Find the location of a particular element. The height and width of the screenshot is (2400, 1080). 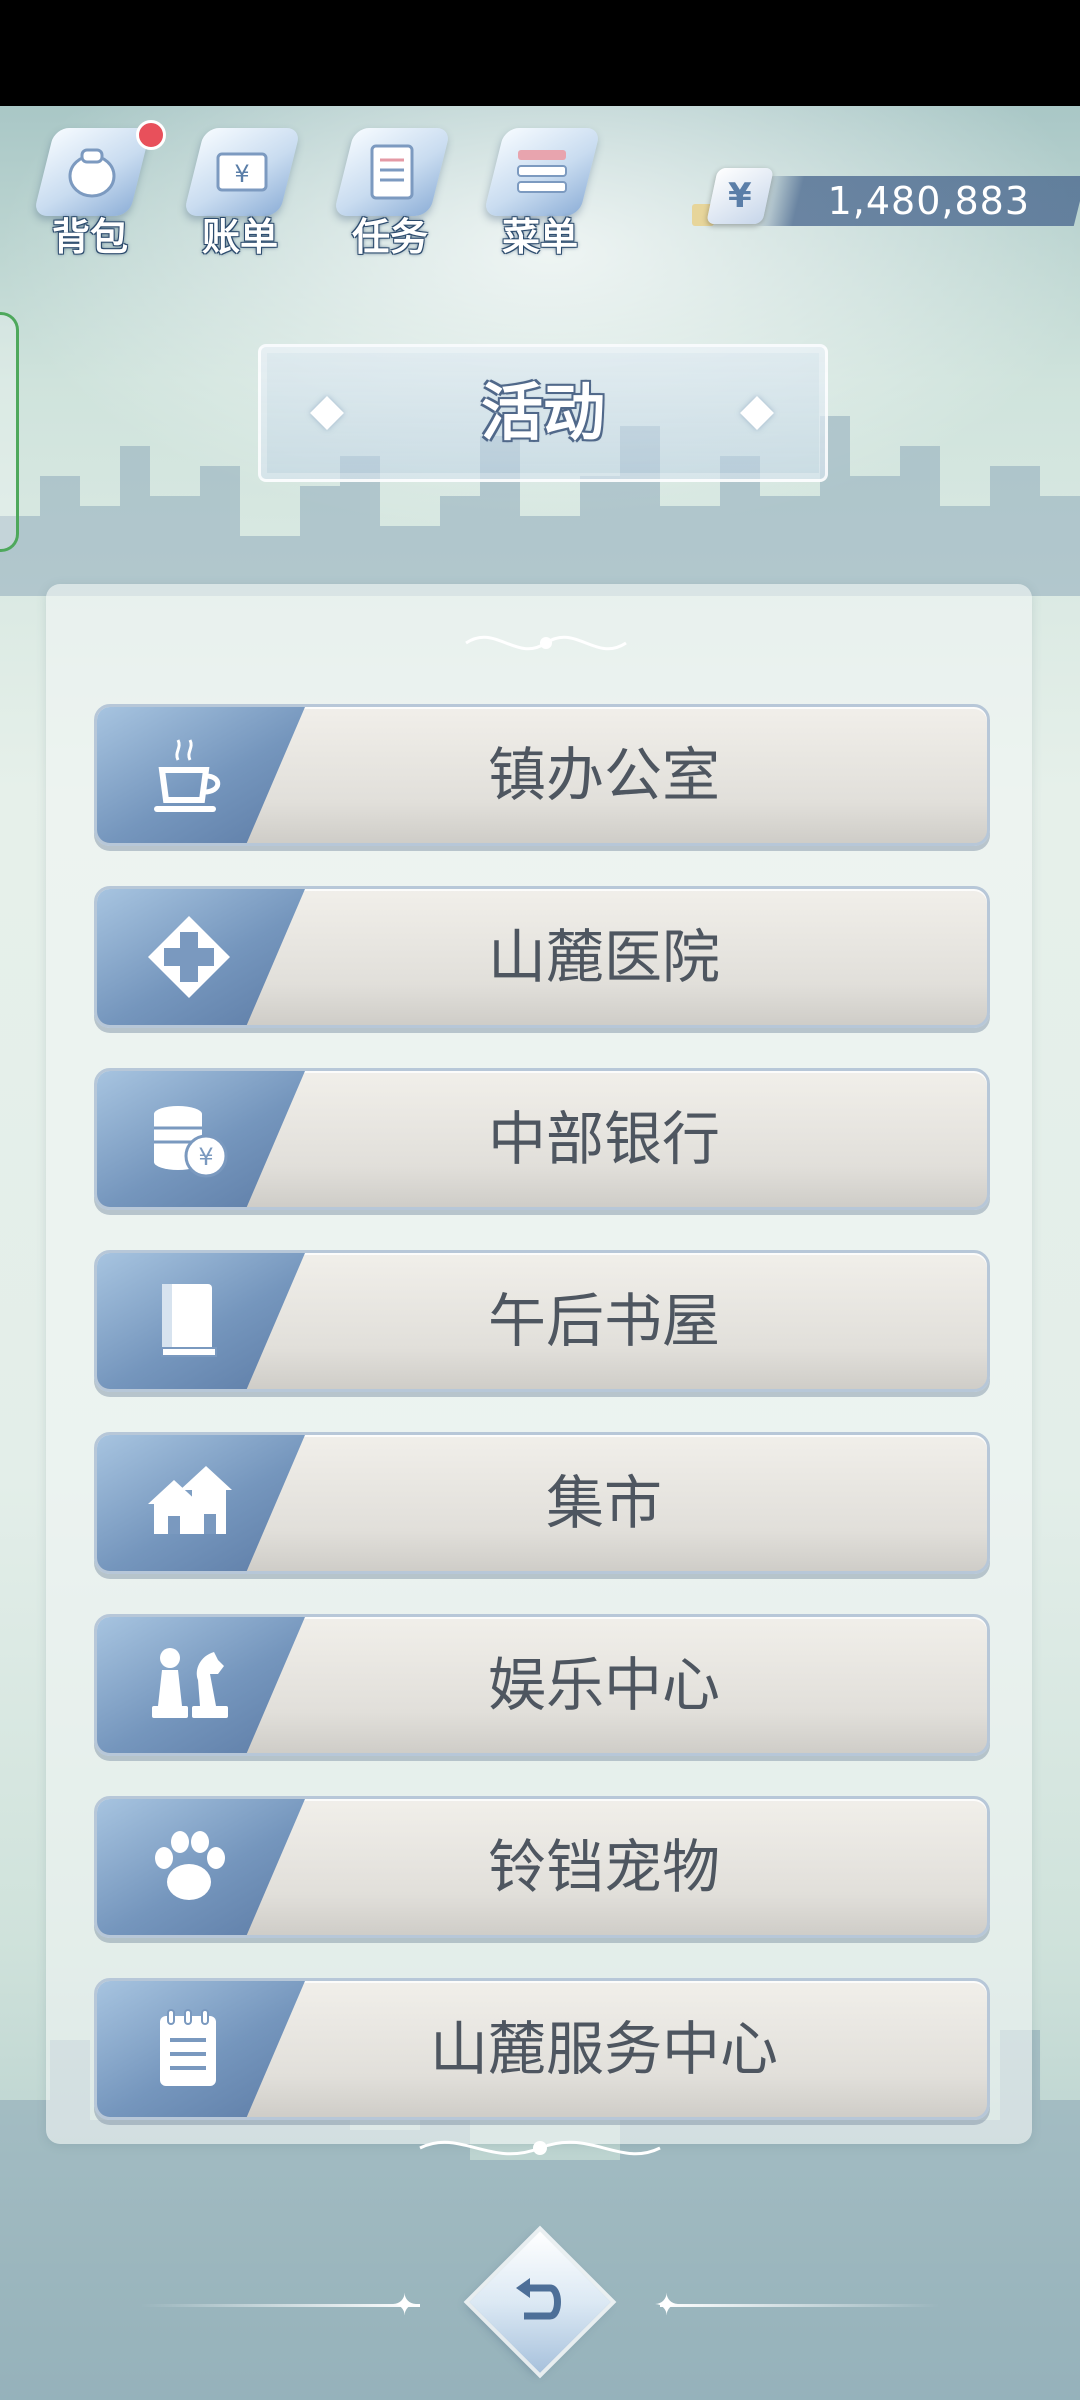

menu-item-bank: ¥ 中部银行 is located at coordinates (542, 1139).